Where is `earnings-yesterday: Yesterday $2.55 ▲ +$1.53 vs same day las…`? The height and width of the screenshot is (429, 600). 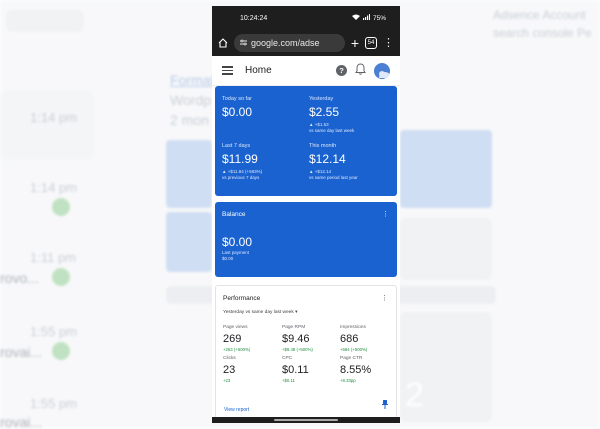
earnings-yesterday: Yesterday $2.55 ▲ +$1.53 vs same day las… is located at coordinates (349, 115).